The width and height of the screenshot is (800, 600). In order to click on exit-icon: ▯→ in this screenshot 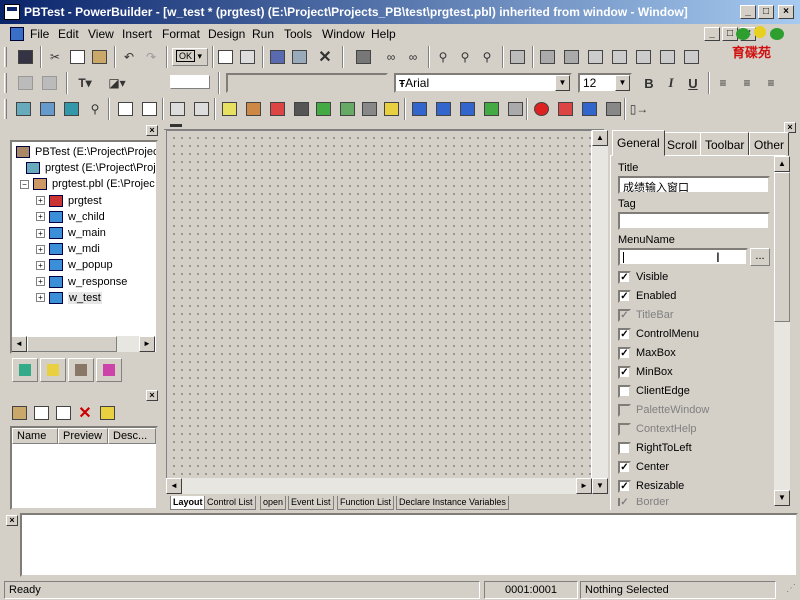, I will do `click(639, 109)`.